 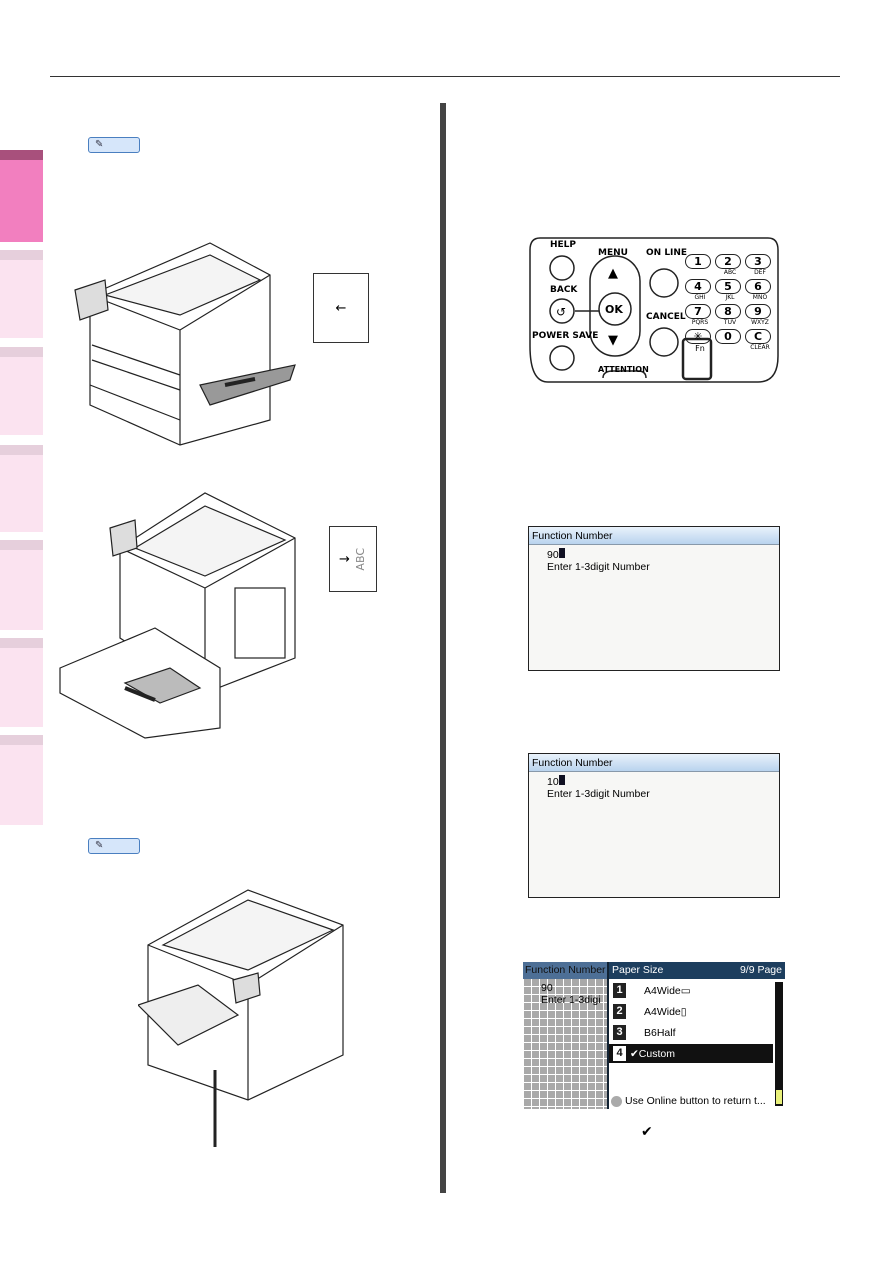 I want to click on paper-text: ABC, so click(x=360, y=559).